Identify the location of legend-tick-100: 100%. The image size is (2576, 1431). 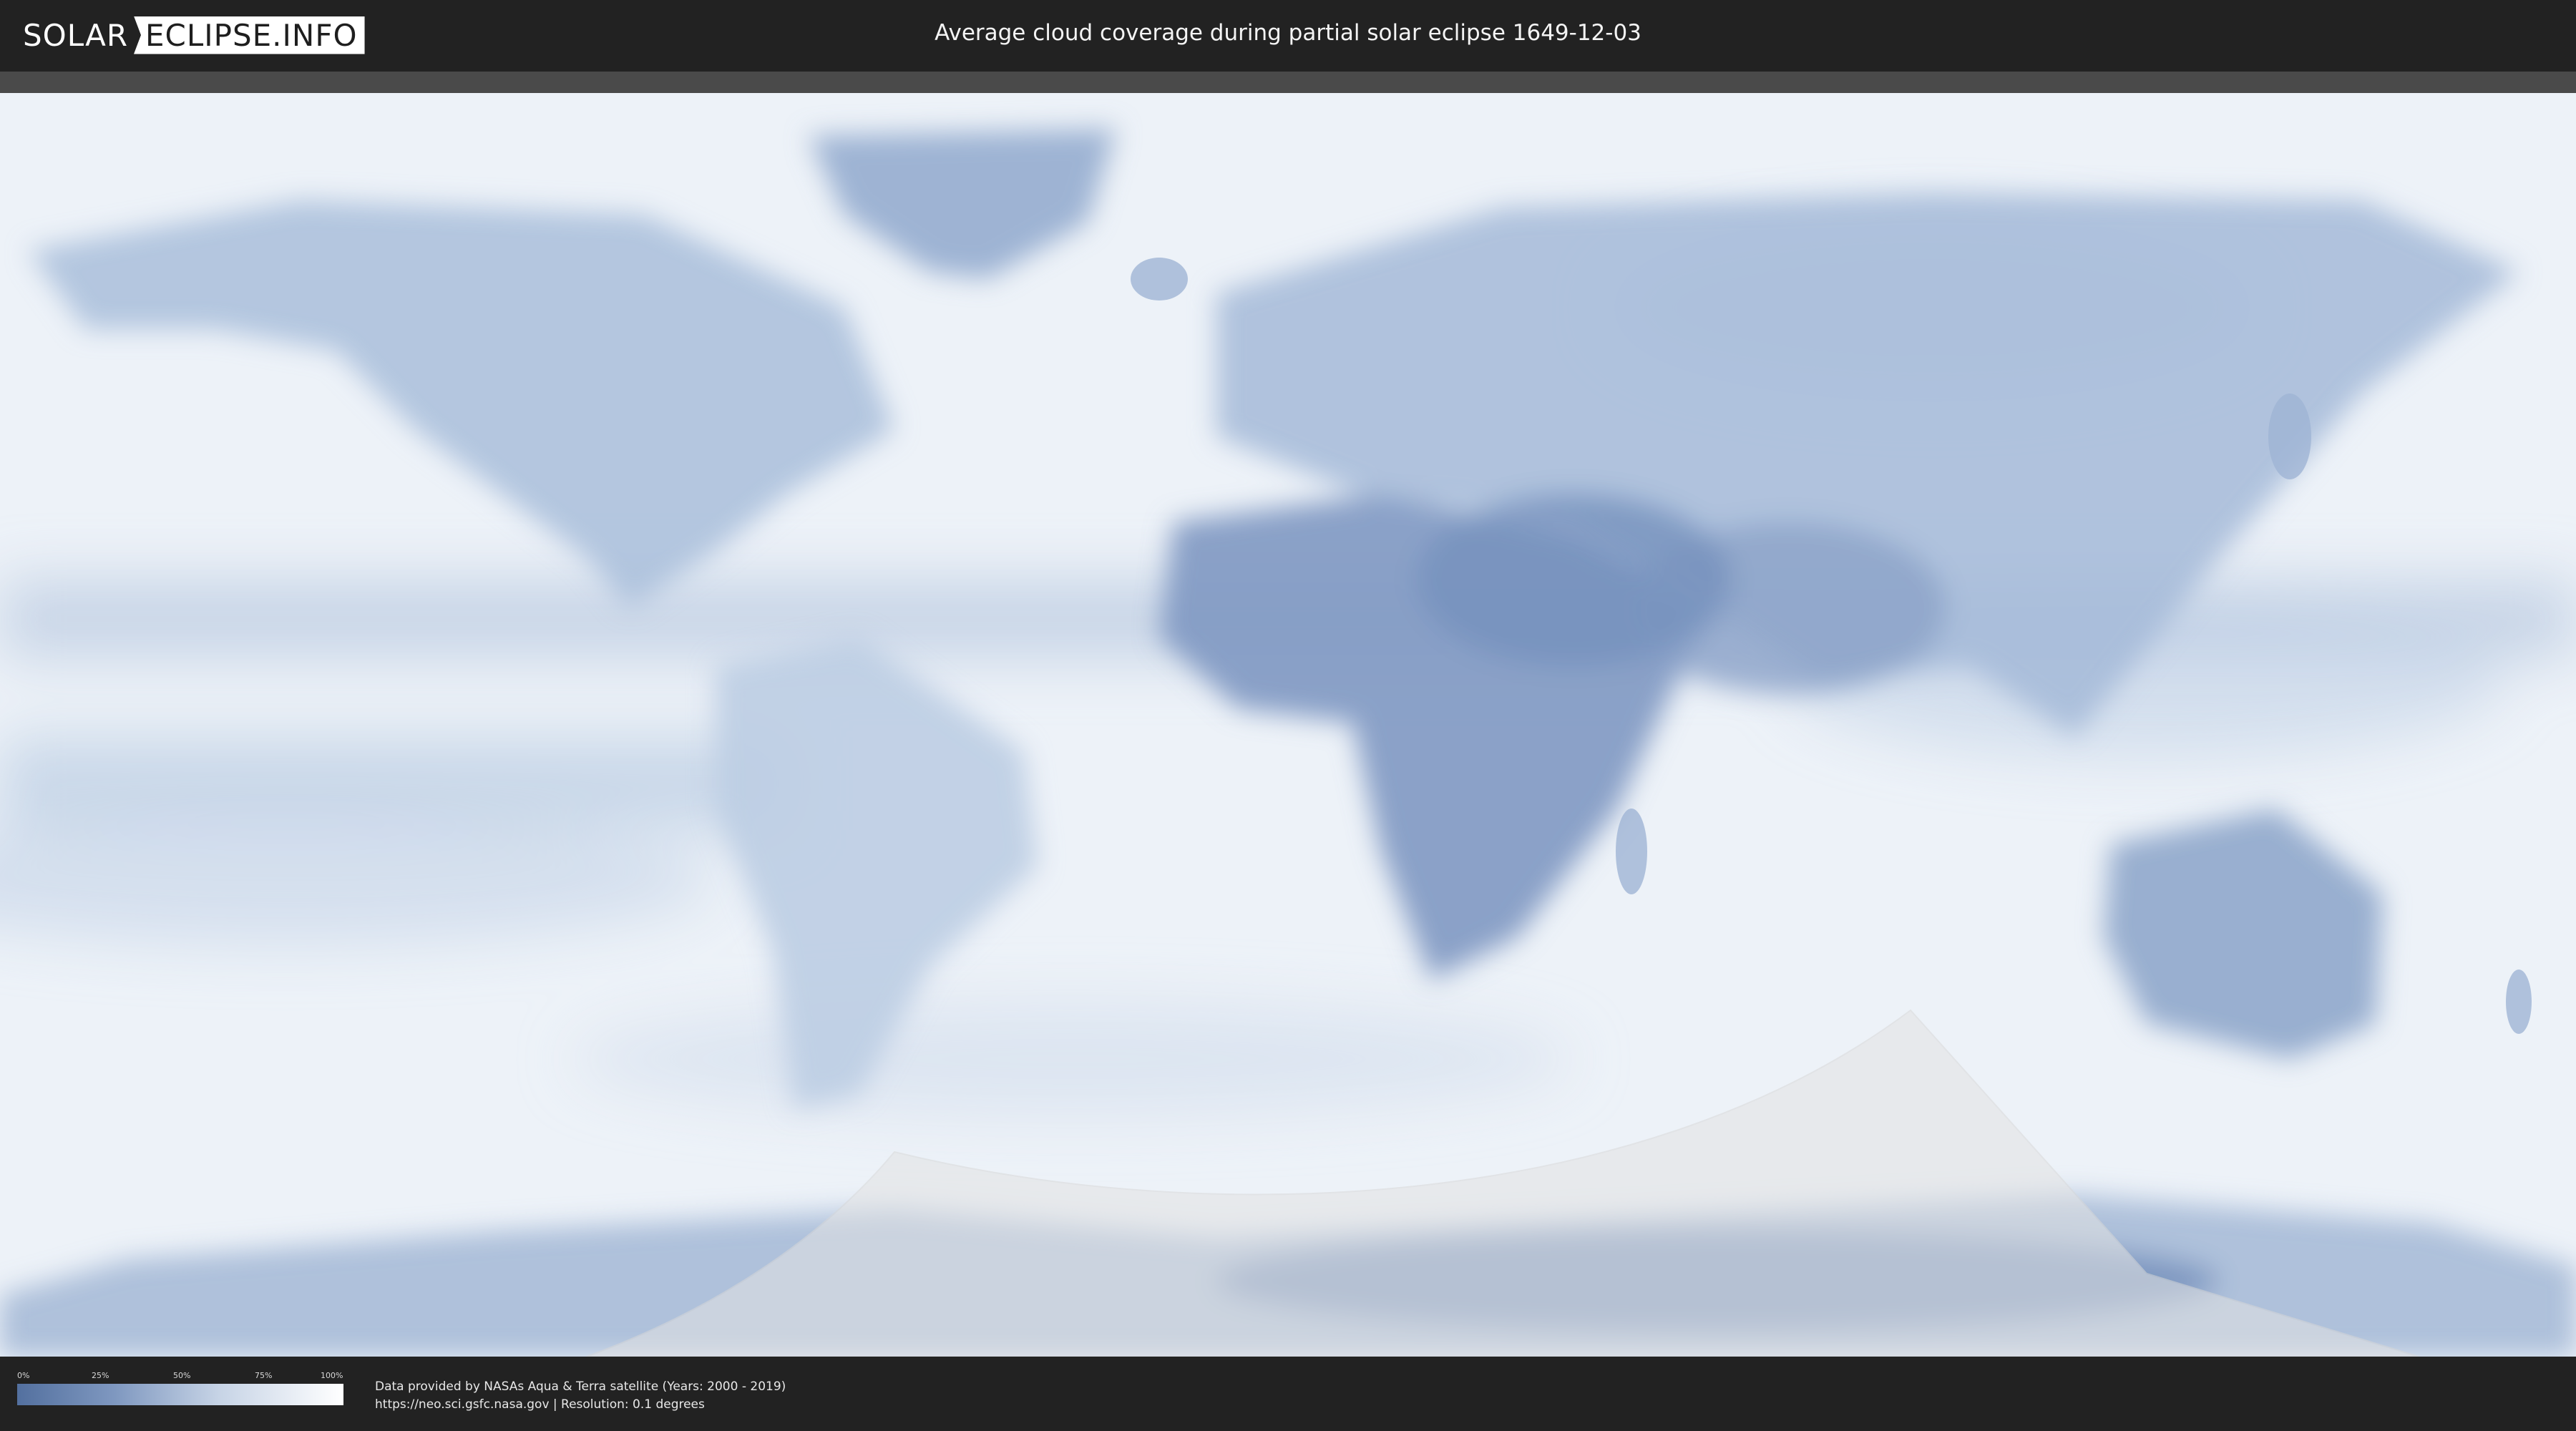
(332, 1375).